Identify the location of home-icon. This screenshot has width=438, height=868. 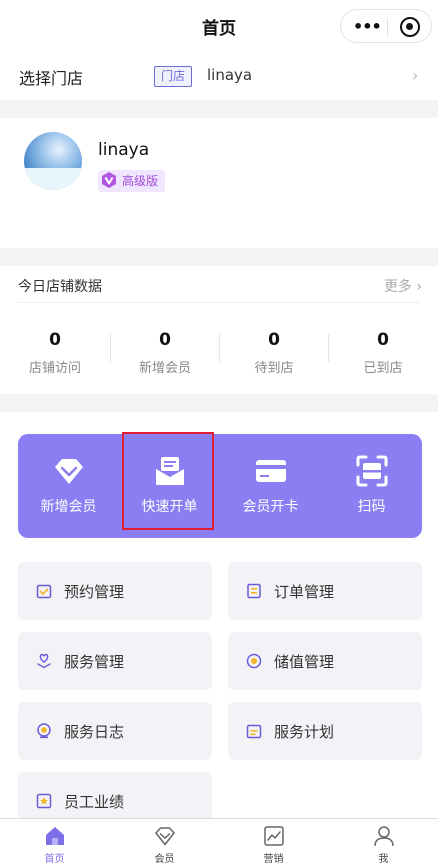
(55, 836).